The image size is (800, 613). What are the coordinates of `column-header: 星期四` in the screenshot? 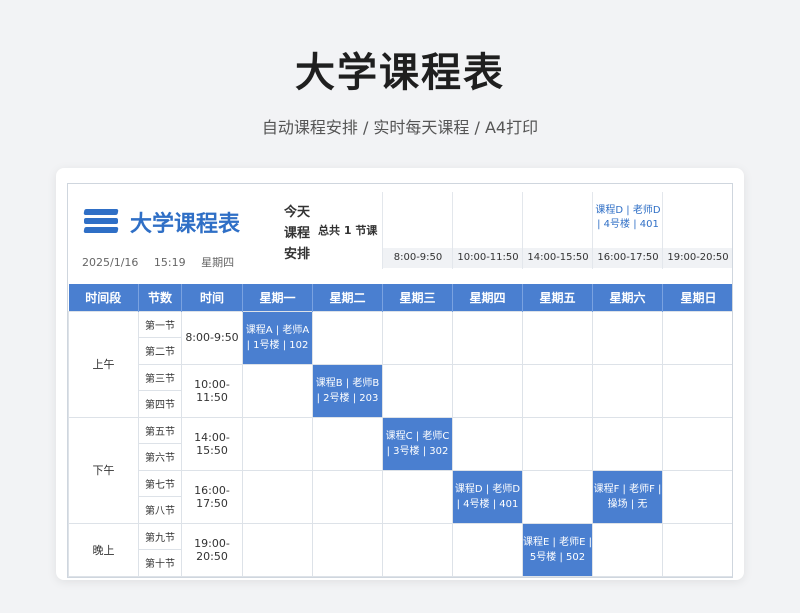 It's located at (487, 297).